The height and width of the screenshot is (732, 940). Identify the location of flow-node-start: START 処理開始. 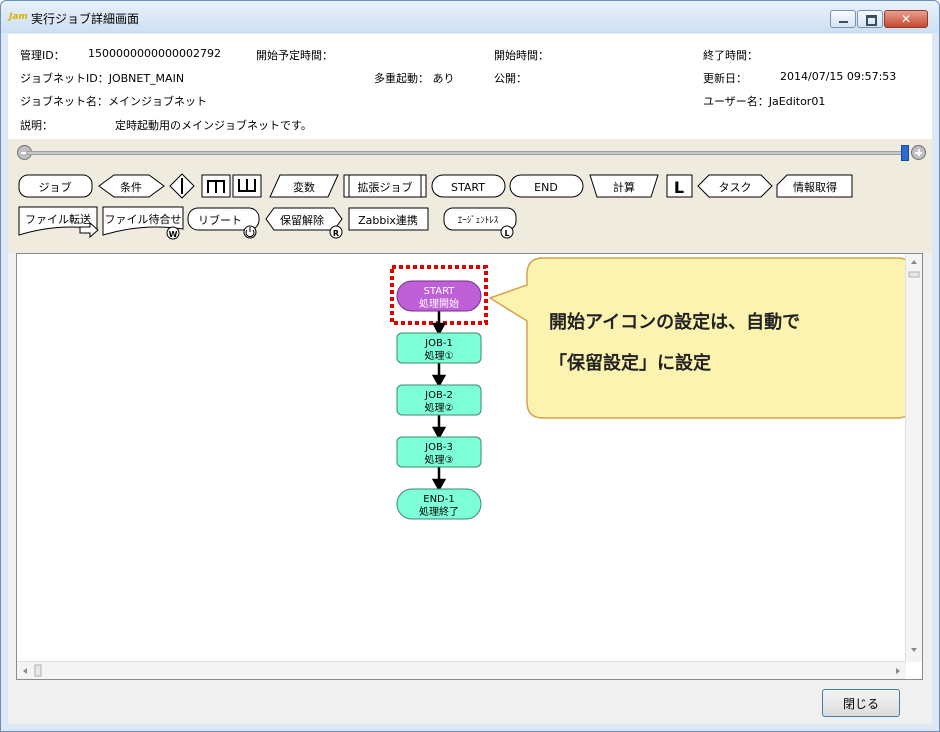
(439, 296).